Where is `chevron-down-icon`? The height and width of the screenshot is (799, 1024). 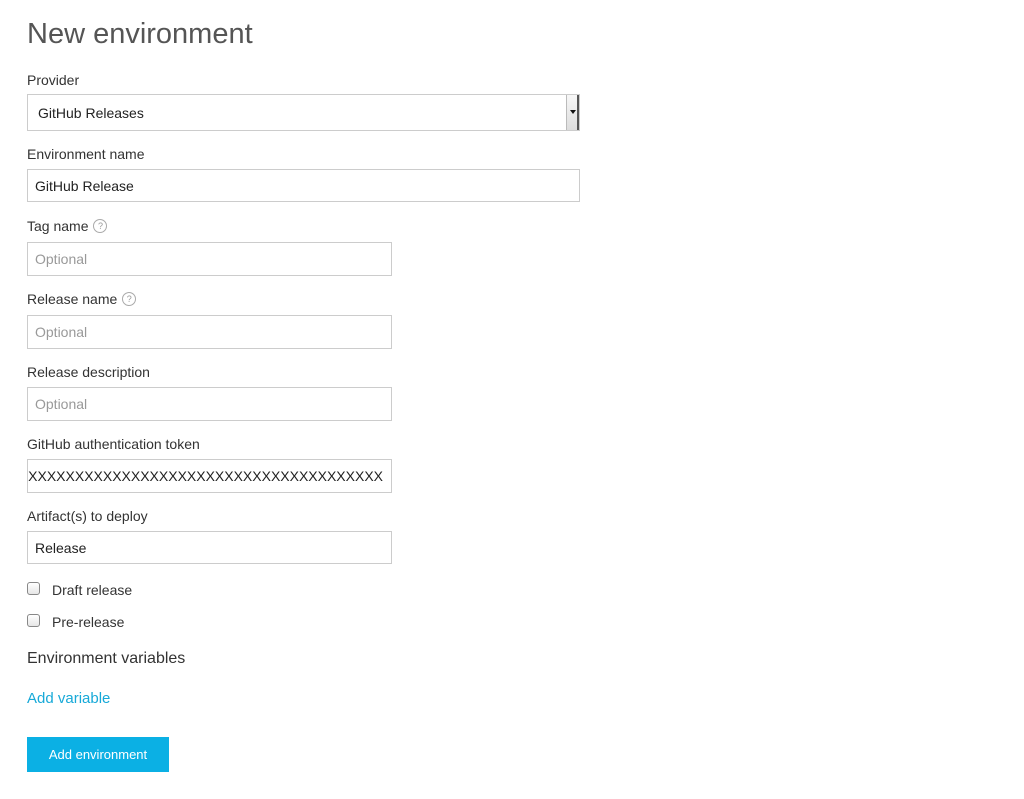 chevron-down-icon is located at coordinates (572, 112).